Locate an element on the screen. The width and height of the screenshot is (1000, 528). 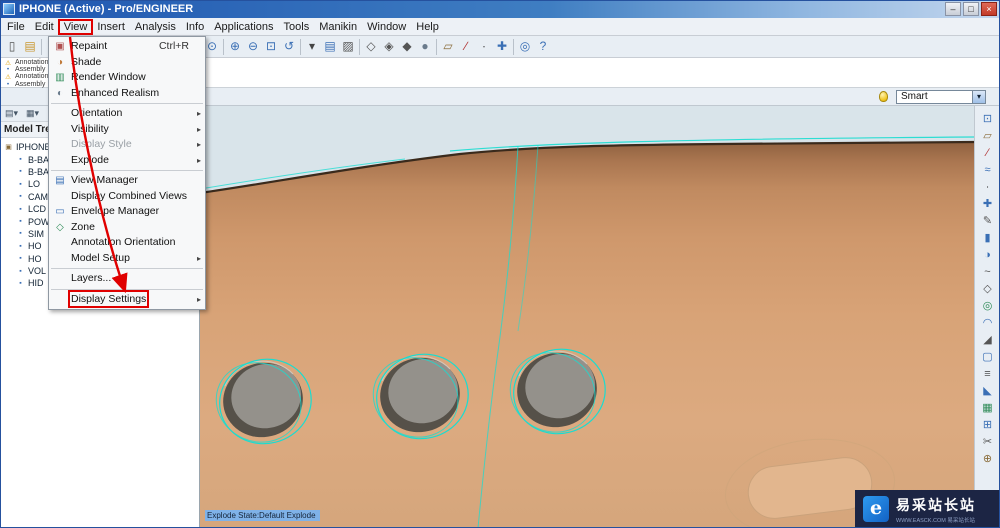
menubar-item-insert: Insert is located at coordinates (111, 27).